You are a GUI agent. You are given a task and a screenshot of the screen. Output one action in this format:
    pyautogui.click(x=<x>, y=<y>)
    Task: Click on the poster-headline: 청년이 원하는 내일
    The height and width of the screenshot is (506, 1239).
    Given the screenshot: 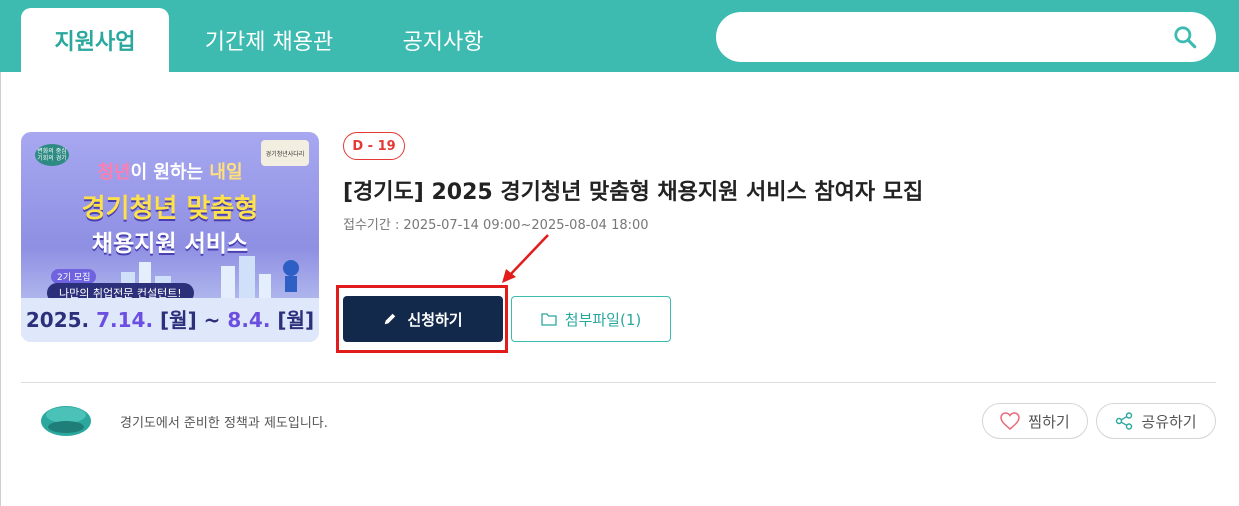 What is the action you would take?
    pyautogui.click(x=170, y=172)
    